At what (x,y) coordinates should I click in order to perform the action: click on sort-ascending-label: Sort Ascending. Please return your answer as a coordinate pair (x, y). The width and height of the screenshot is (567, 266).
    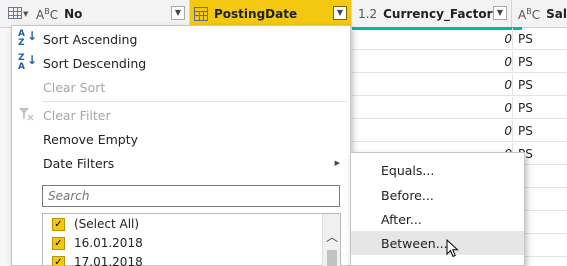
    Looking at the image, I should click on (90, 39).